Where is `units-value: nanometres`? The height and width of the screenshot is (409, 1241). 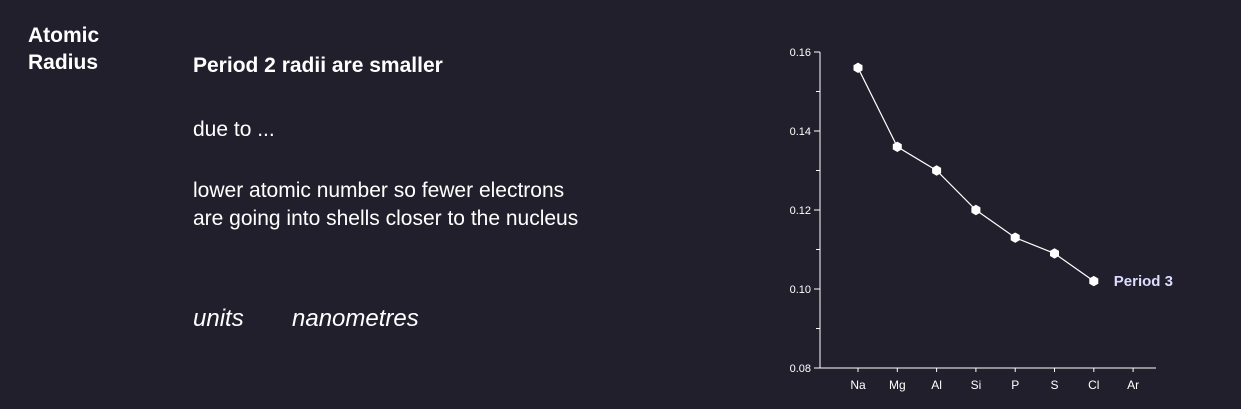
units-value: nanometres is located at coordinates (355, 318).